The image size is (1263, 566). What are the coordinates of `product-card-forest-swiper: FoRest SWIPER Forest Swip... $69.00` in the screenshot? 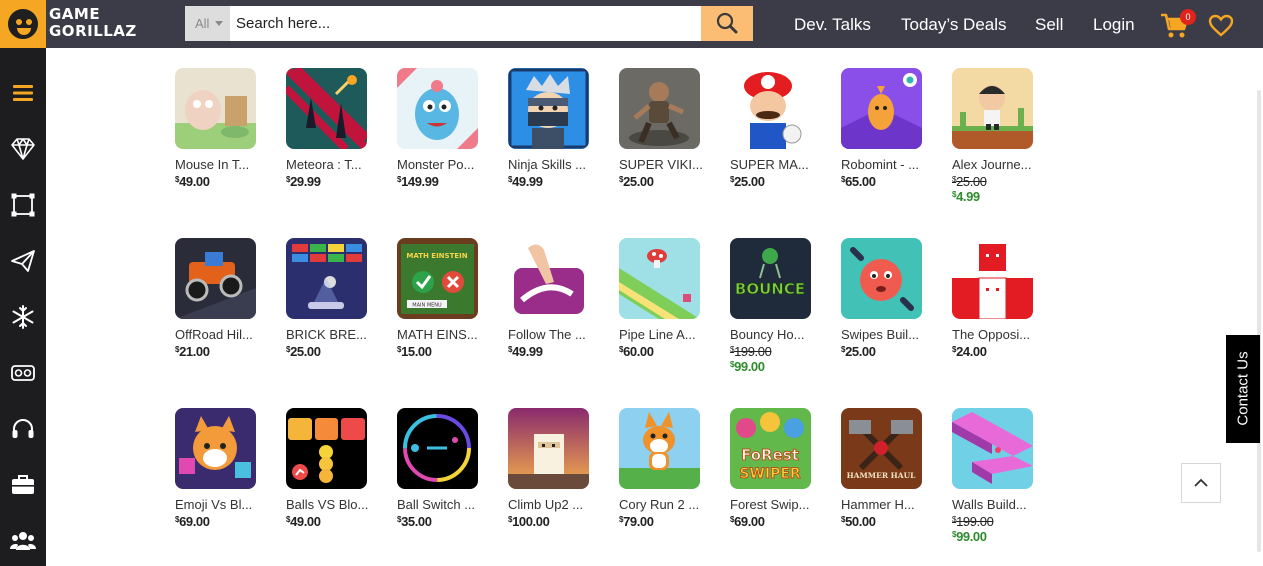 It's located at (775, 468).